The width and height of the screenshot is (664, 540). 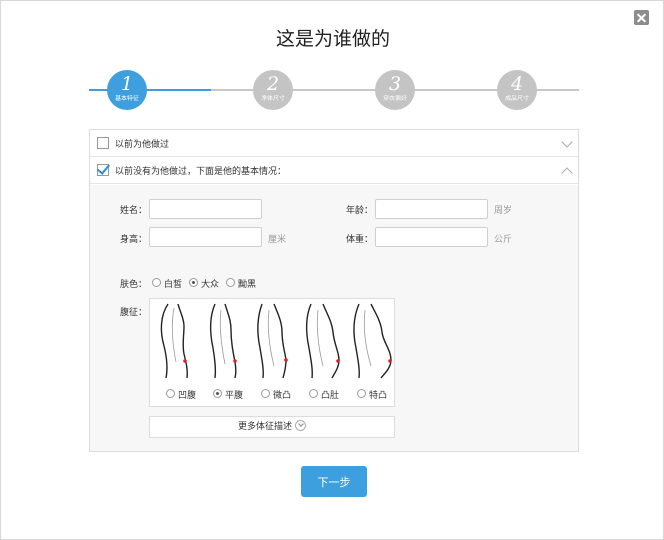 I want to click on belly-slight-figure-icon, so click(x=275, y=341).